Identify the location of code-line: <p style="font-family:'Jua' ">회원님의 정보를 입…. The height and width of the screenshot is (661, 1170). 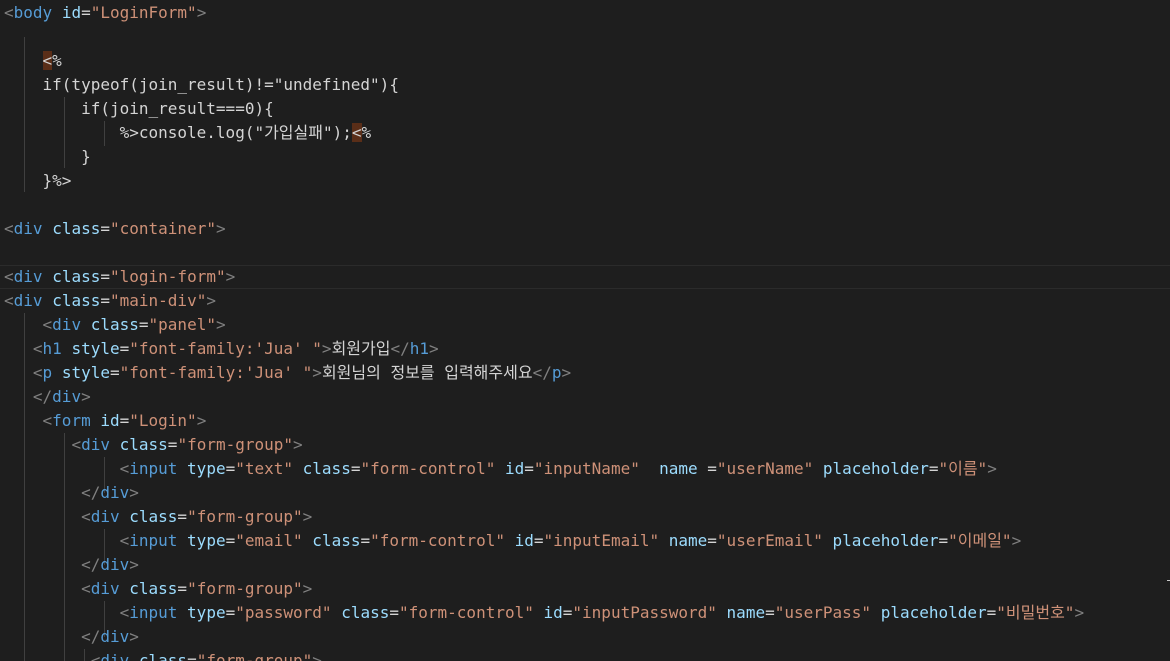
(287, 373).